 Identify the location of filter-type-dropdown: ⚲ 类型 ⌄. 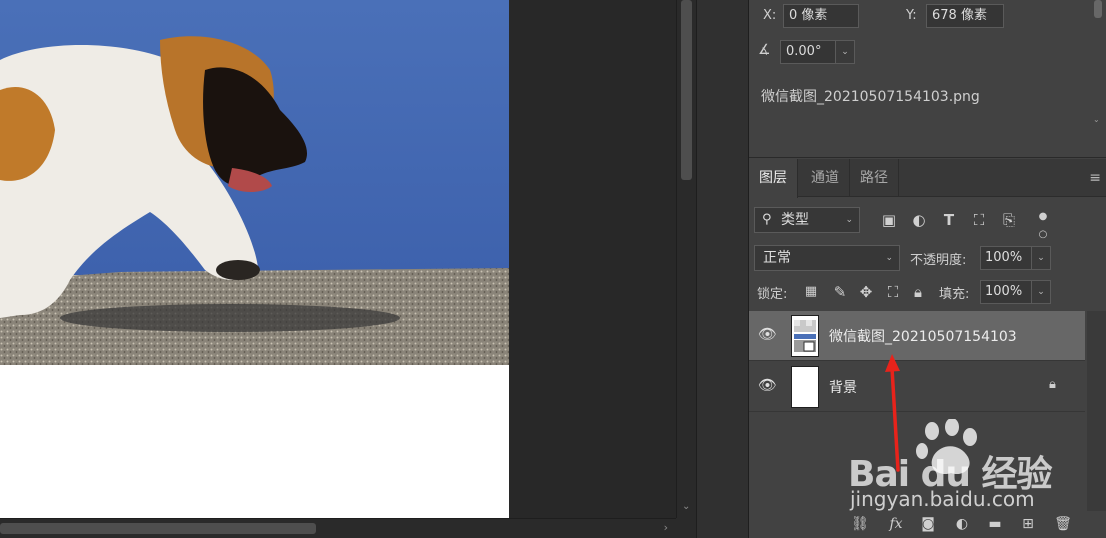
(807, 220).